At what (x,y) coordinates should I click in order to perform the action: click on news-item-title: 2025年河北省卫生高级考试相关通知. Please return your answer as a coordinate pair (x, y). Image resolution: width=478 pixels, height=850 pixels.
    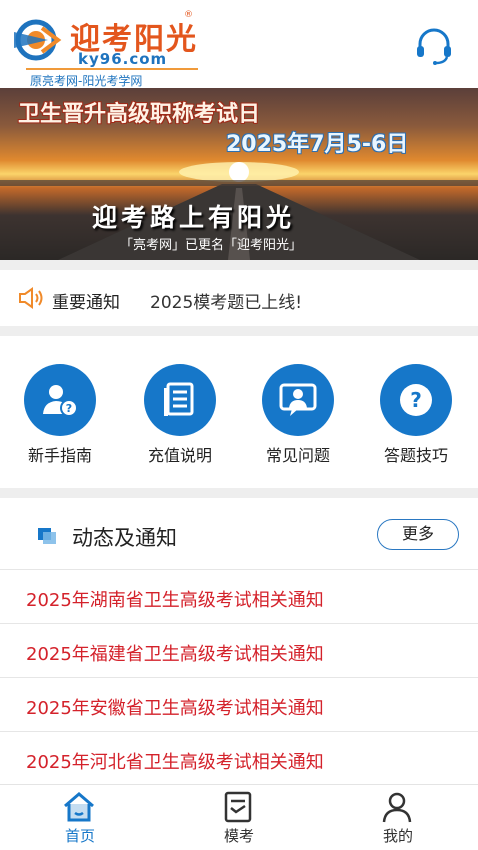
    Looking at the image, I should click on (175, 761).